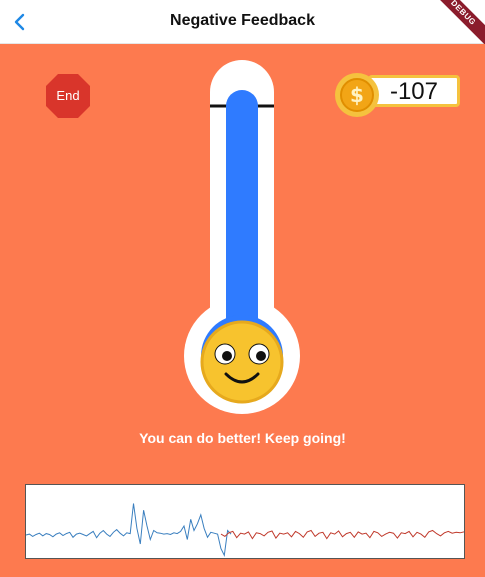  I want to click on end-label: End, so click(68, 95).